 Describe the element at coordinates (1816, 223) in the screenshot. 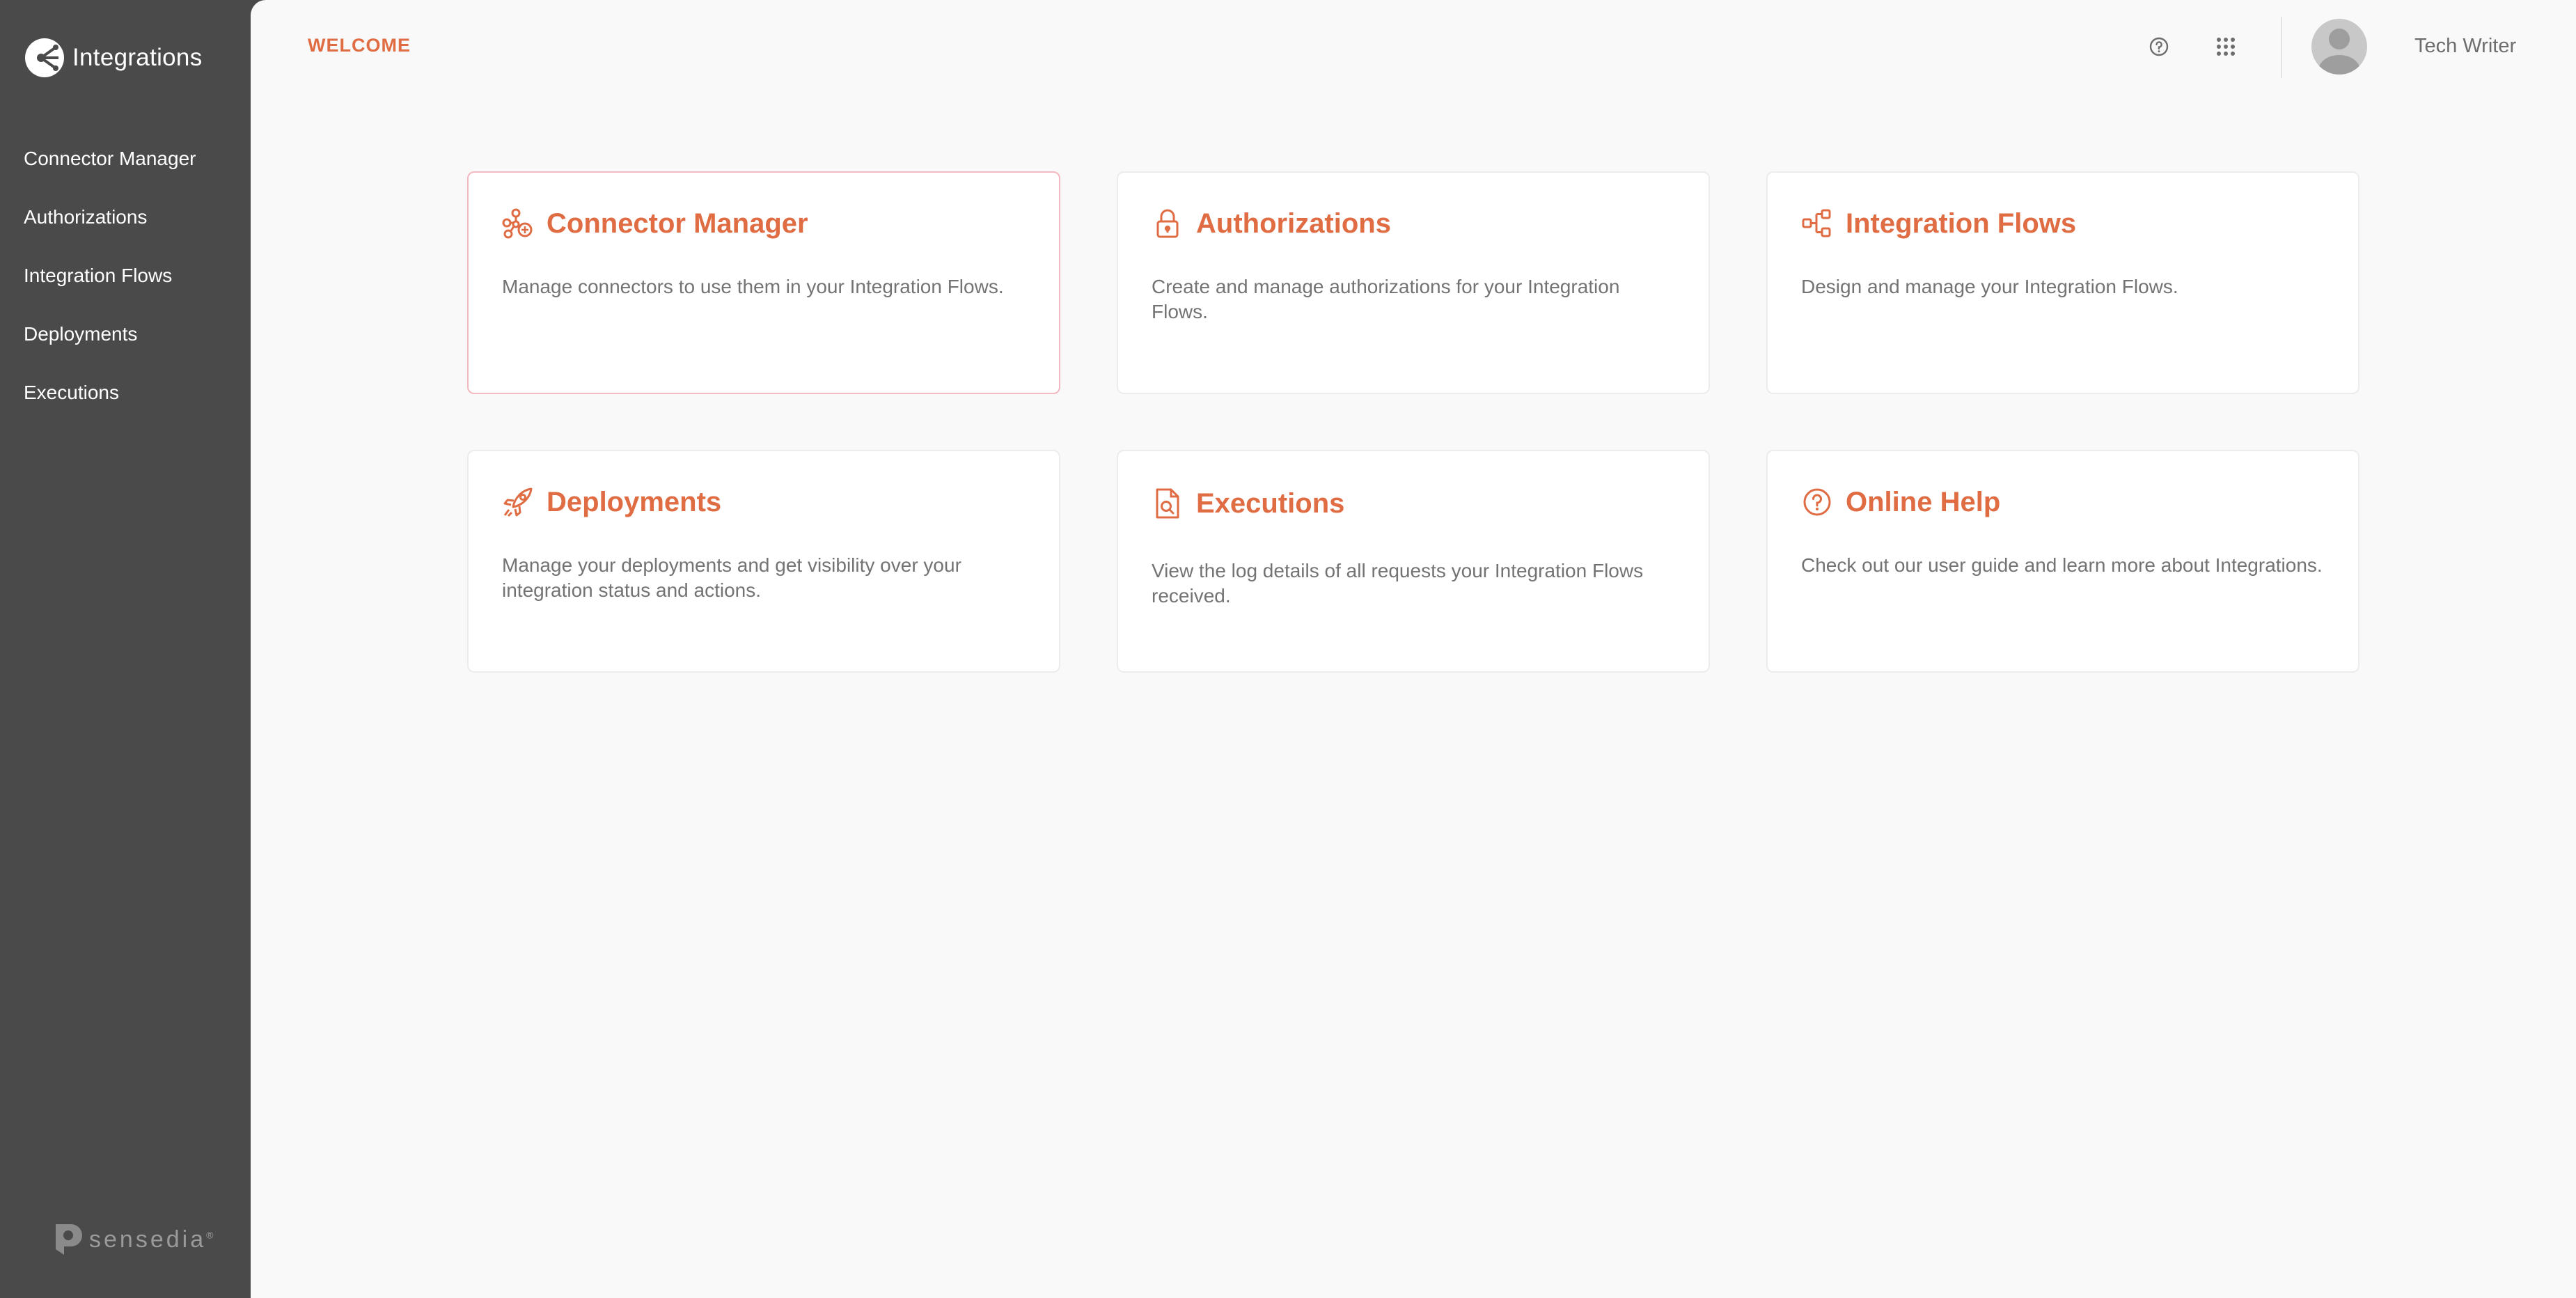

I see `flow-nodes-icon` at that location.